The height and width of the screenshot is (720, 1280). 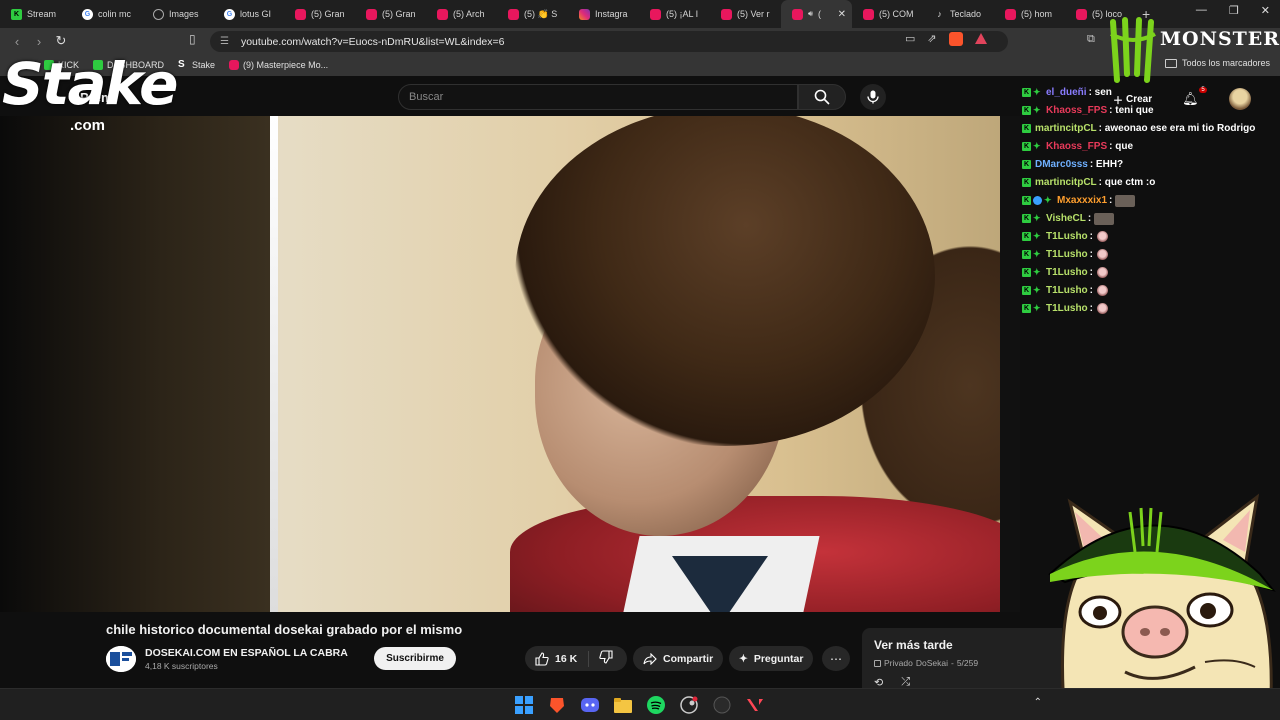 I want to click on playlist-owner: DoSekai, so click(x=932, y=663).